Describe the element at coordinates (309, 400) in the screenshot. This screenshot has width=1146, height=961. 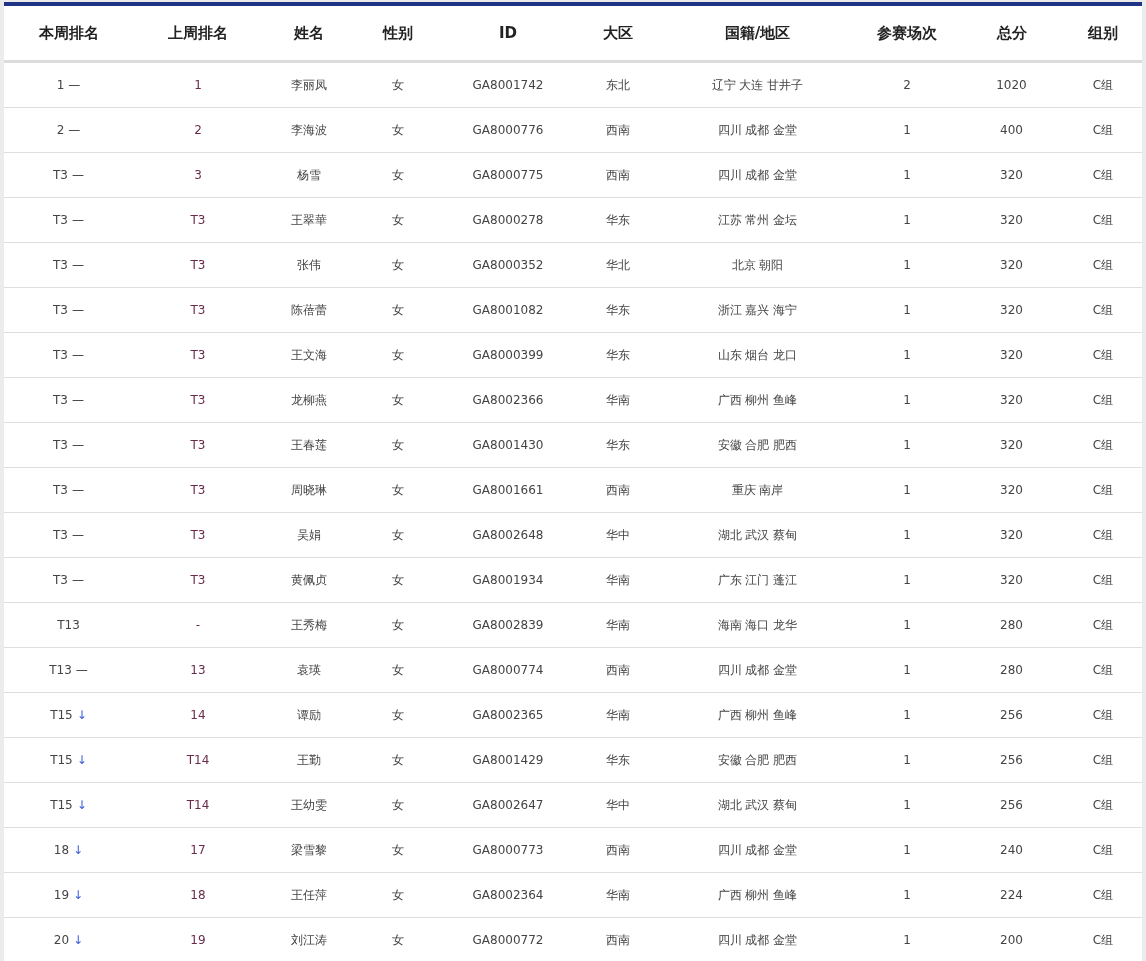
I see `table-cell: 龙柳燕` at that location.